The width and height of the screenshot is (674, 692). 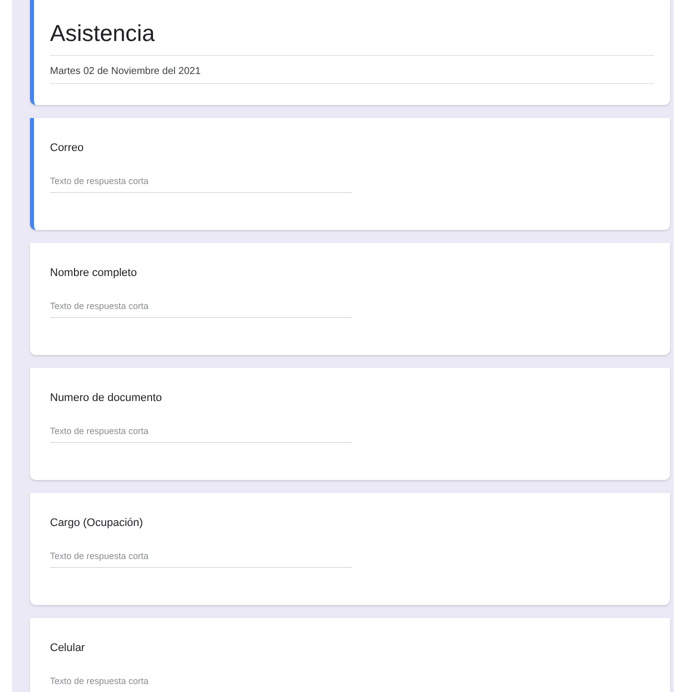 I want to click on question-label: Cargo (Ocupación), so click(x=96, y=523).